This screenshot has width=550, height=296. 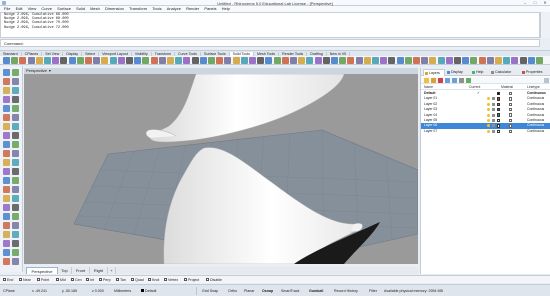 I want to click on osnap-tan: Tan, so click(x=121, y=280).